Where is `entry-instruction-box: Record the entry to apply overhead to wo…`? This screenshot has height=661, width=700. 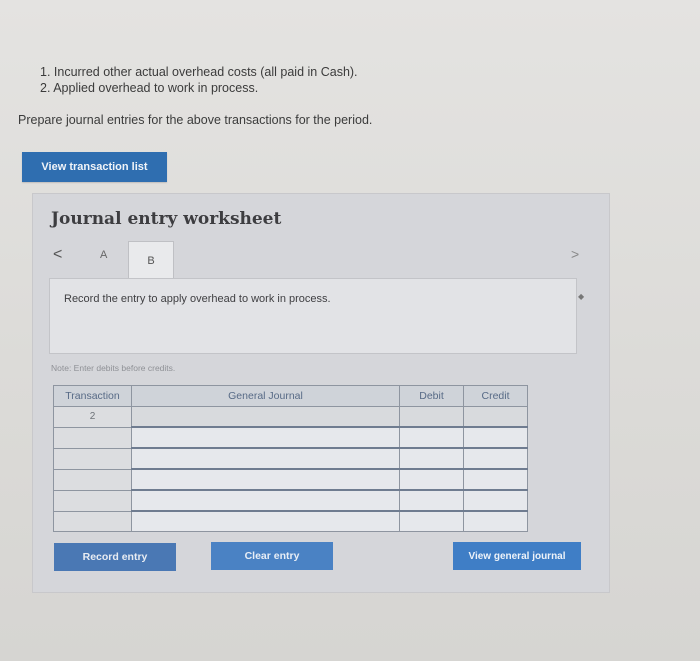
entry-instruction-box: Record the entry to apply overhead to wo… is located at coordinates (313, 316).